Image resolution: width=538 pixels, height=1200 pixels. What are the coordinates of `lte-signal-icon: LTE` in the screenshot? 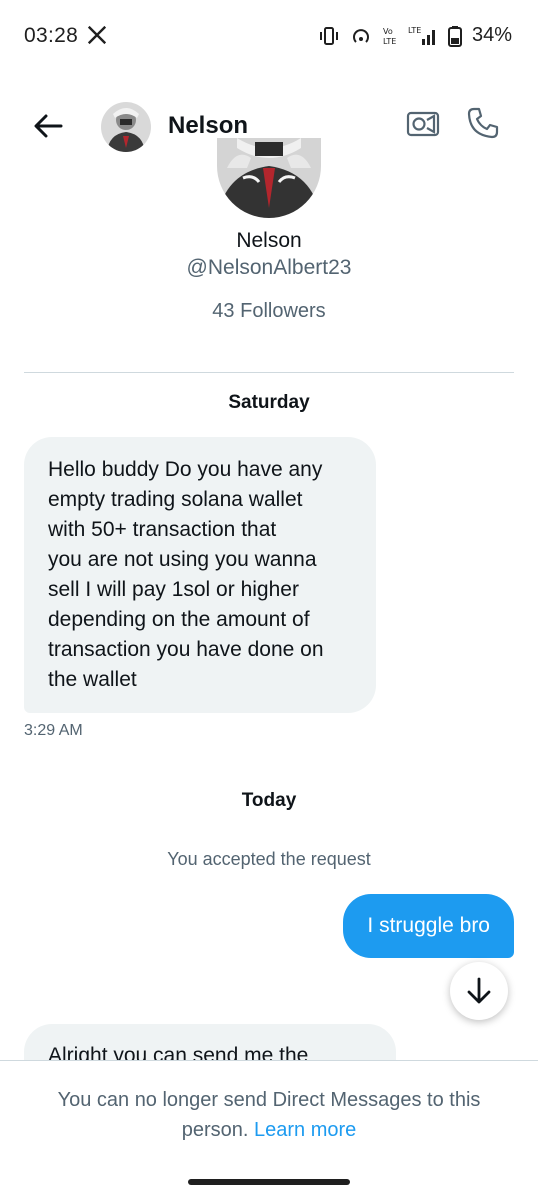 It's located at (421, 35).